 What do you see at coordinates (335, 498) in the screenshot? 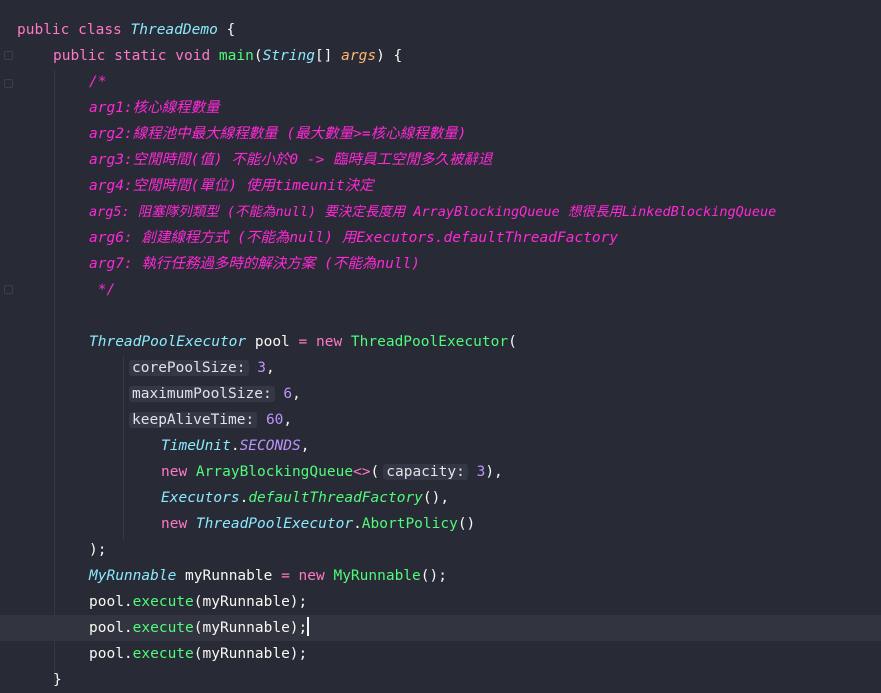
I see `static-method: defaultThreadFactory` at bounding box center [335, 498].